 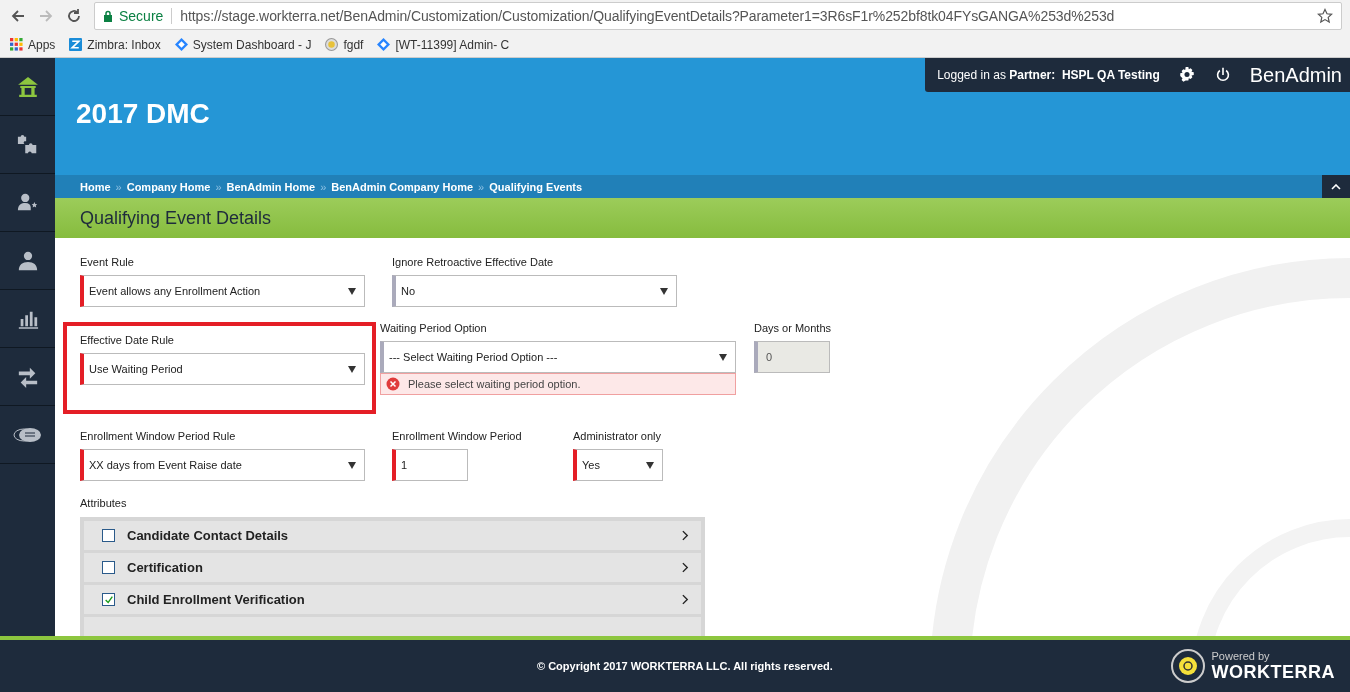 What do you see at coordinates (143, 114) in the screenshot?
I see `company-title: 2017 DMC` at bounding box center [143, 114].